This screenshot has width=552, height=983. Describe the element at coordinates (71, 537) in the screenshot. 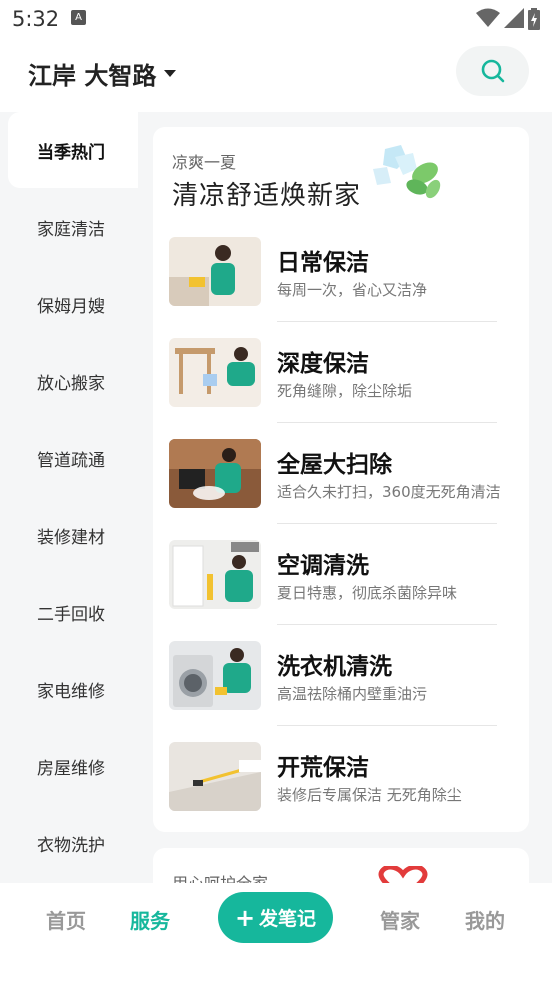

I see `sidebar-item-label: 装修建材` at that location.